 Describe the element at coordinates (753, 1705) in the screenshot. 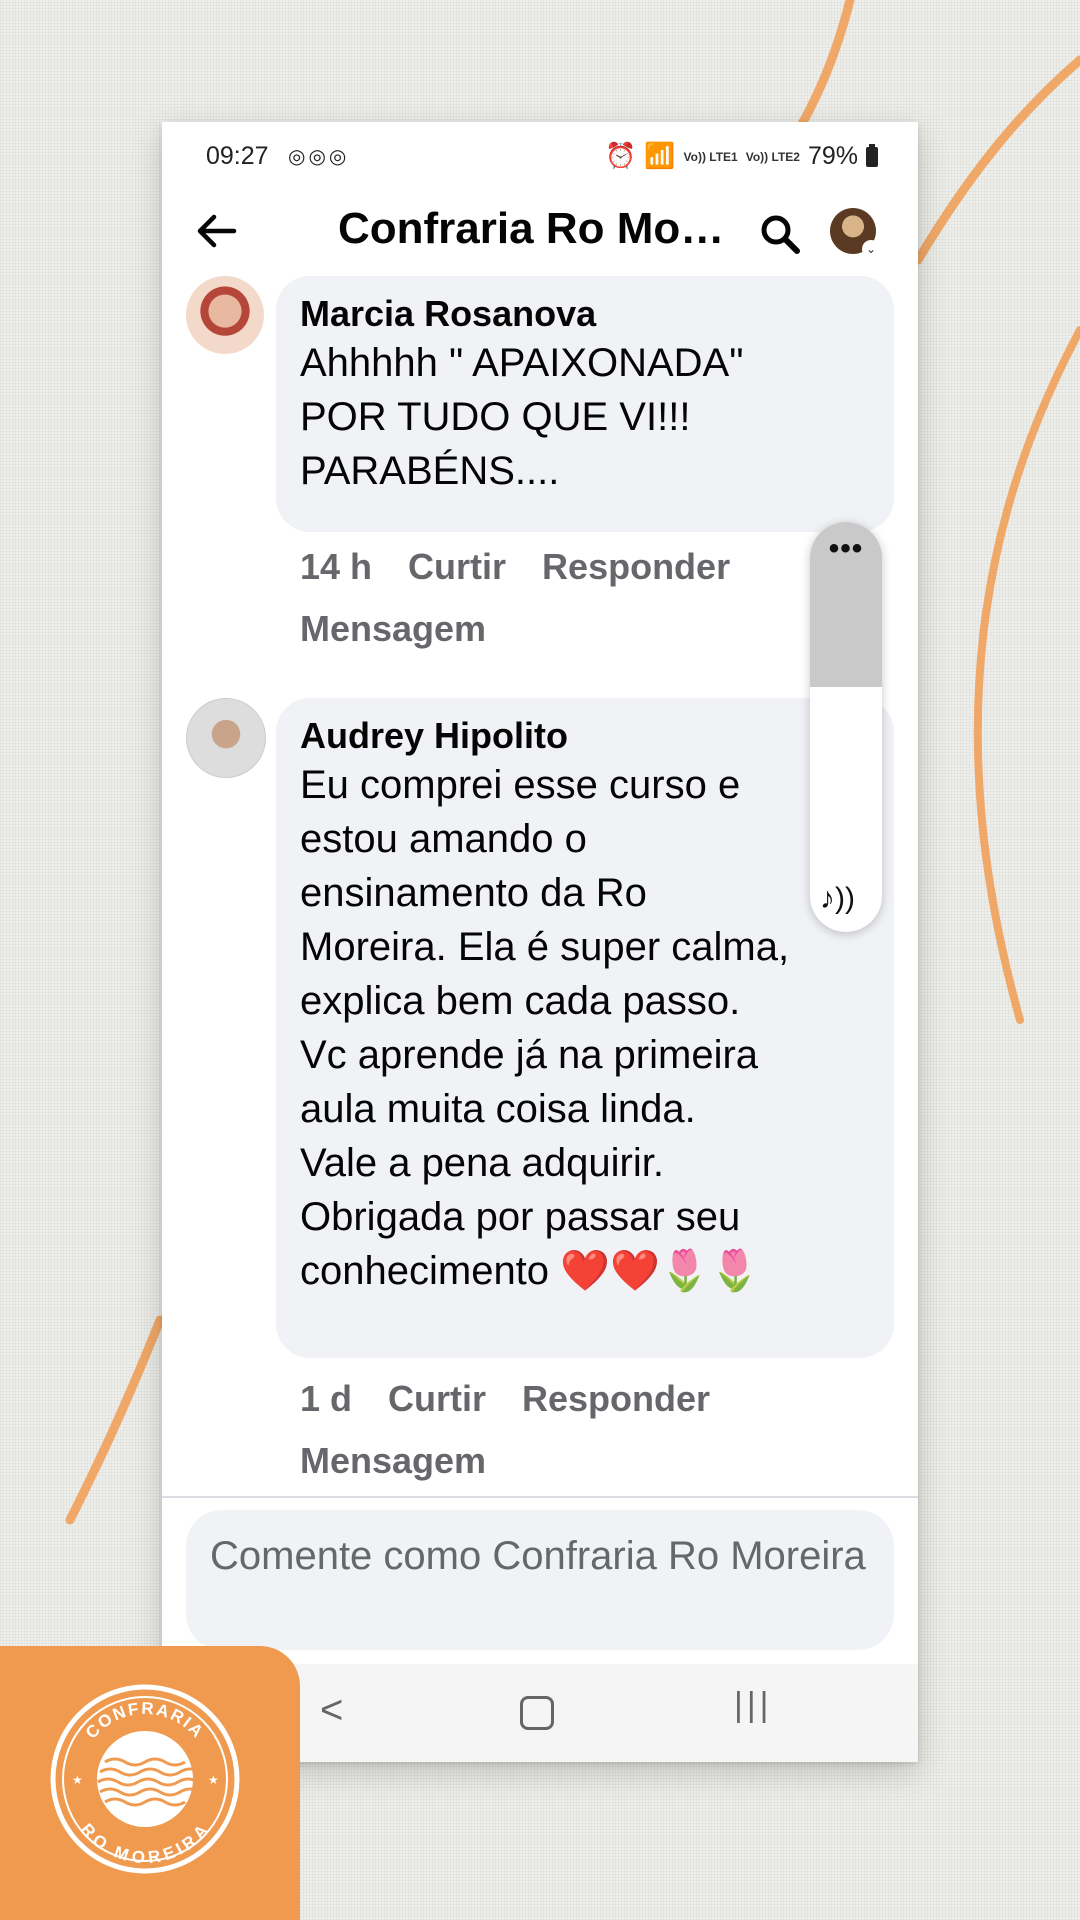

I see `nav-recents-button: |||` at that location.